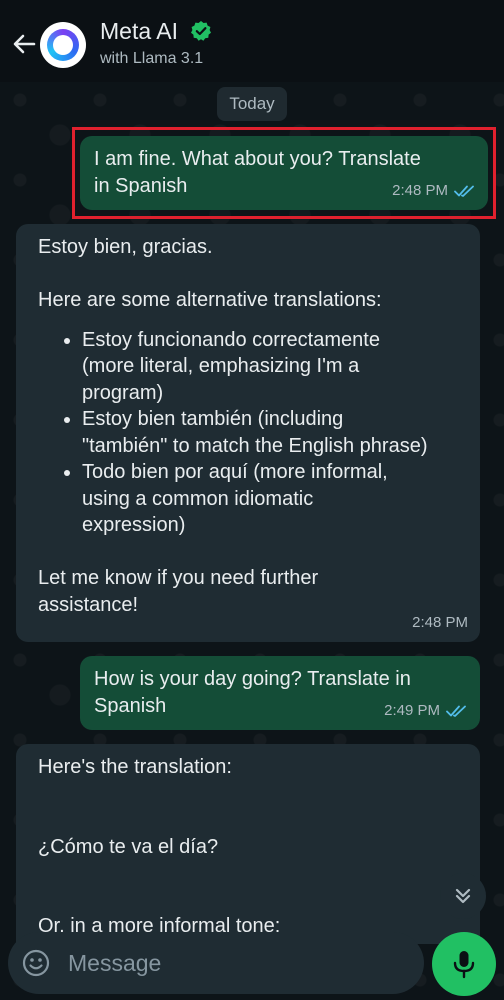  I want to click on emoji-icon, so click(36, 963).